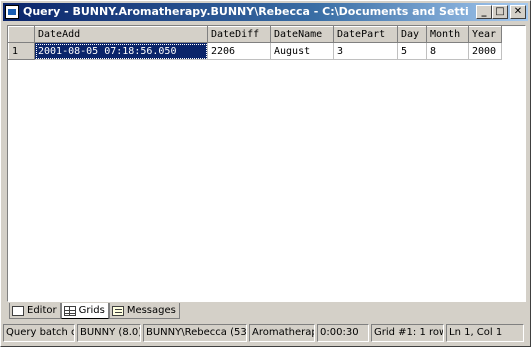 This screenshot has width=531, height=347. What do you see at coordinates (121, 34) in the screenshot?
I see `column-header-dateadd: DateAdd` at bounding box center [121, 34].